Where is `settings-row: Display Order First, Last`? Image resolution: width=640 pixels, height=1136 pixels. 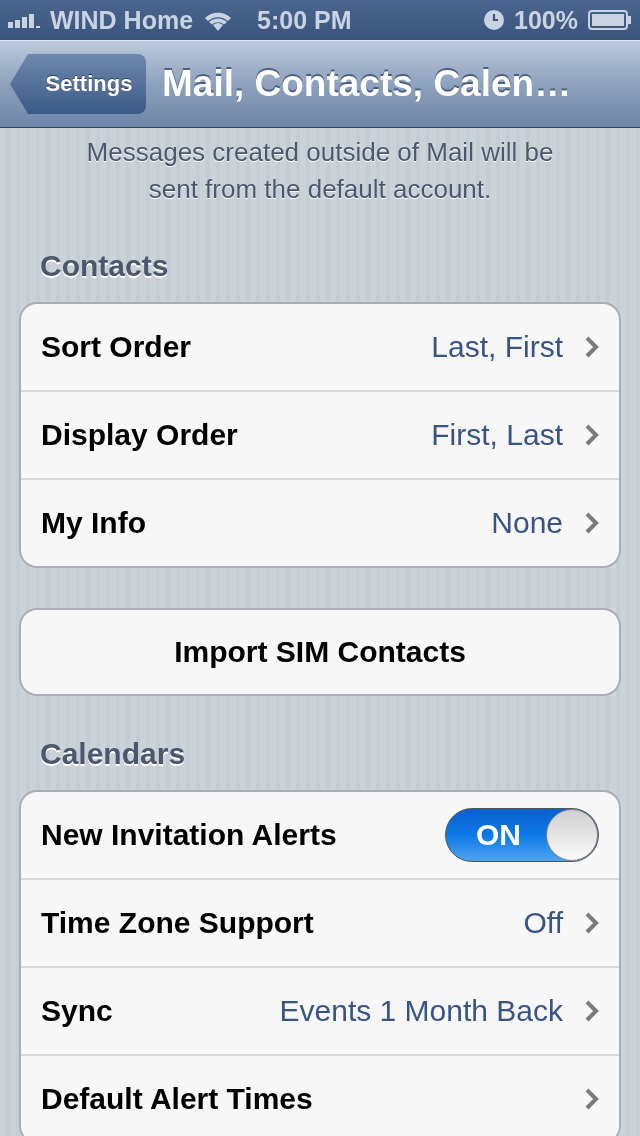
settings-row: Display Order First, Last is located at coordinates (320, 434).